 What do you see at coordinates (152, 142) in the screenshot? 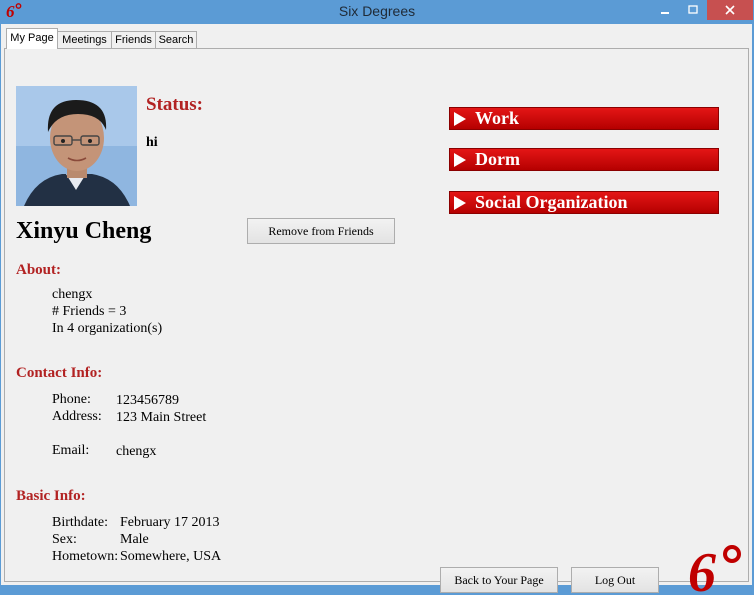
I see `status-value: hi` at bounding box center [152, 142].